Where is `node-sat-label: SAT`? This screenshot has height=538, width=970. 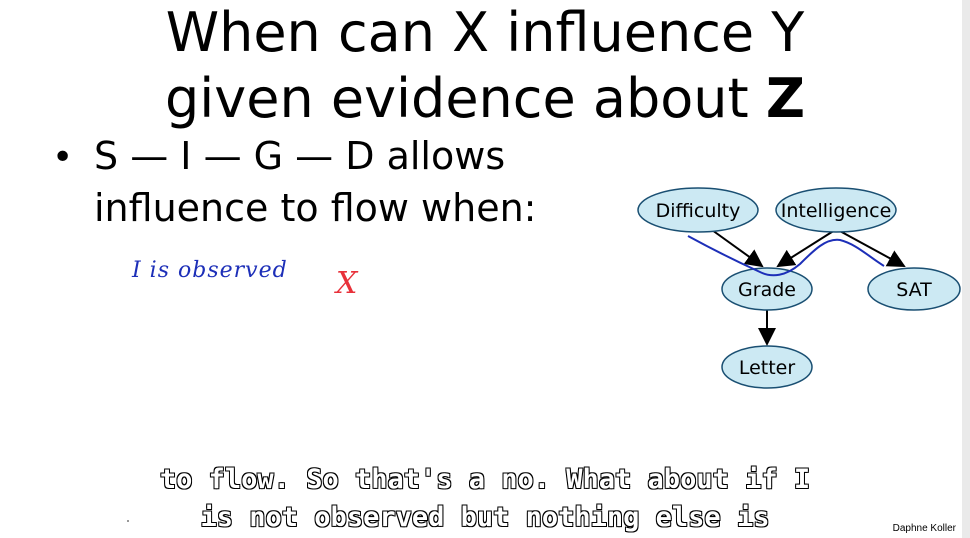 node-sat-label: SAT is located at coordinates (914, 290).